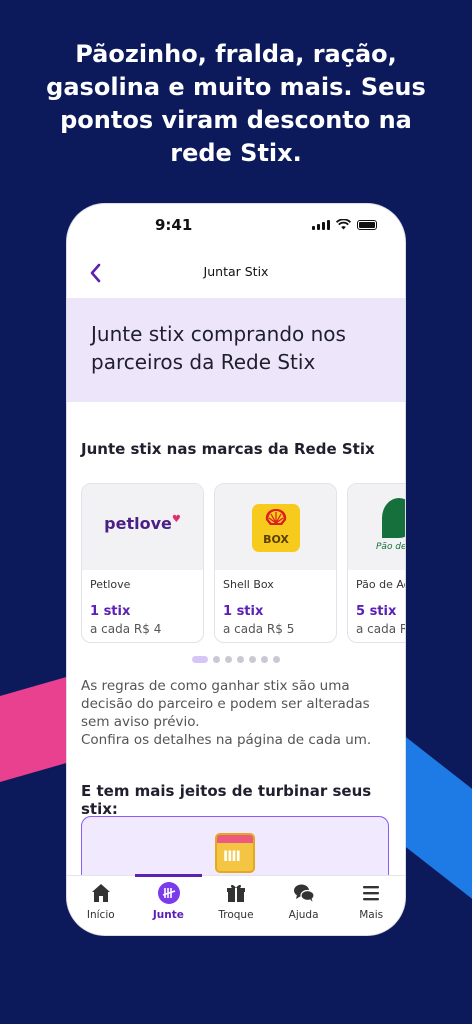 The width and height of the screenshot is (472, 1024). Describe the element at coordinates (236, 226) in the screenshot. I see `status-bar: 9:41` at that location.